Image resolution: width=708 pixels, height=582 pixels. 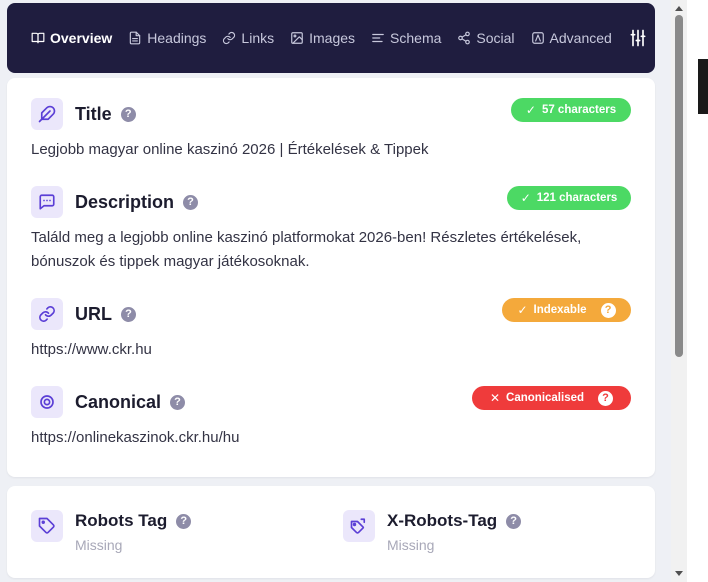 What do you see at coordinates (81, 38) in the screenshot?
I see `tab-label: Overview` at bounding box center [81, 38].